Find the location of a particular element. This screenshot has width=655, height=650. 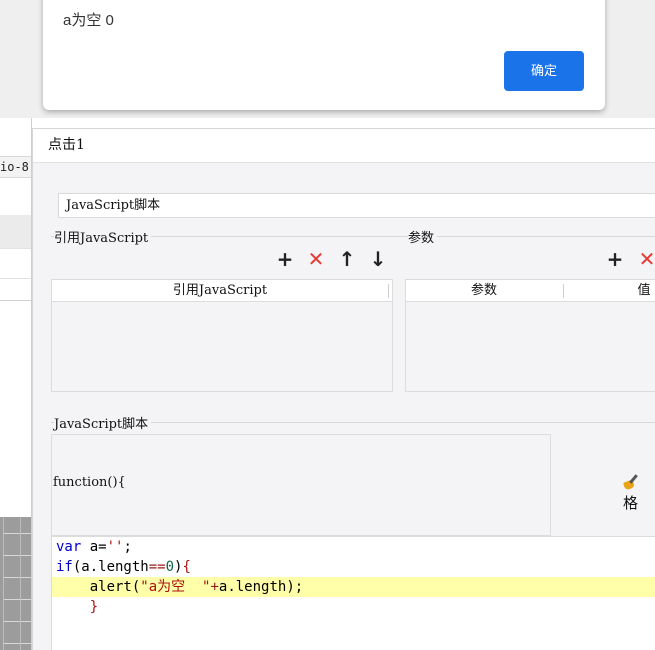

left-ruler is located at coordinates (15, 300).